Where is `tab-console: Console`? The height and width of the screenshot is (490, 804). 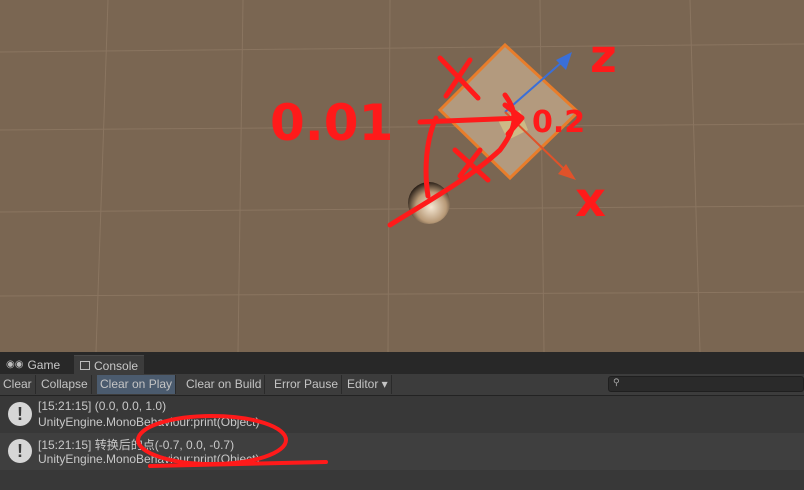
tab-console: Console is located at coordinates (109, 365).